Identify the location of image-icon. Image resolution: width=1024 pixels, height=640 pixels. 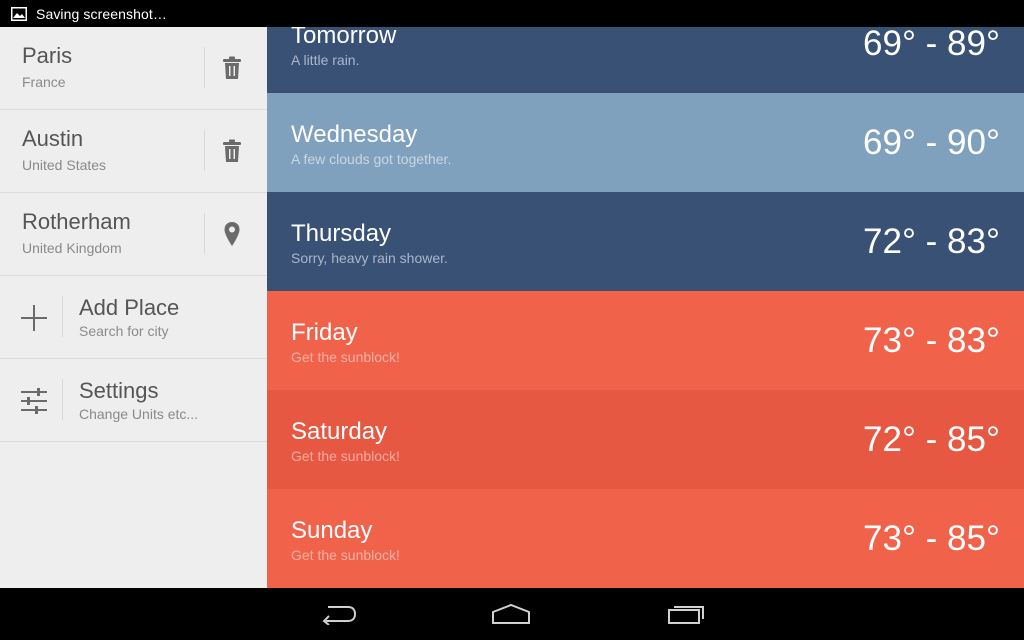
(19, 13).